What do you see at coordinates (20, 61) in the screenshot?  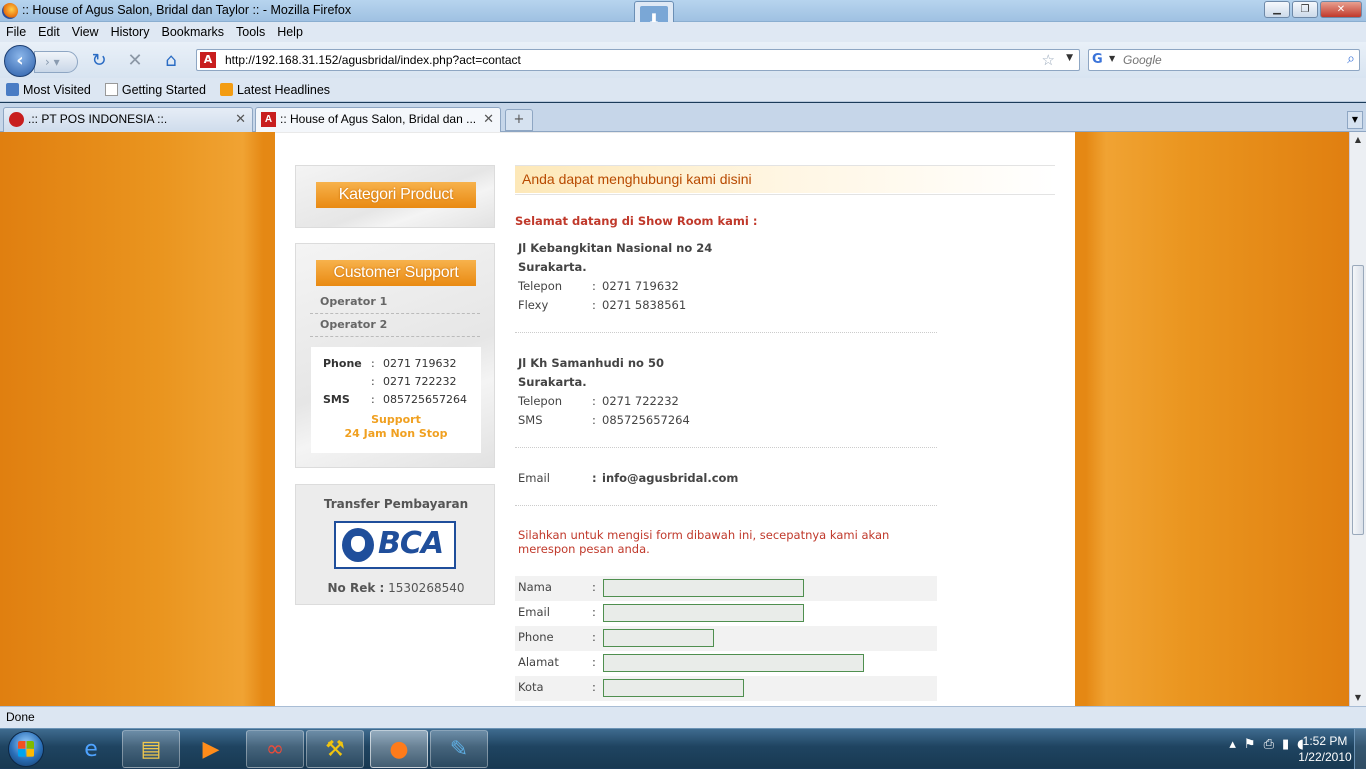 I see `back-button: ‹` at bounding box center [20, 61].